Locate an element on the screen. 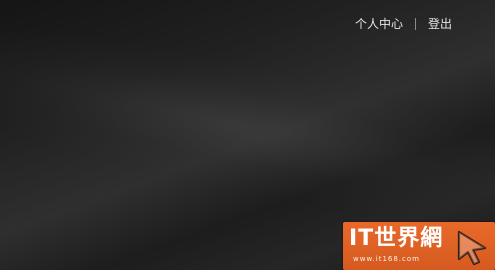  logout-link: 登出 is located at coordinates (440, 24).